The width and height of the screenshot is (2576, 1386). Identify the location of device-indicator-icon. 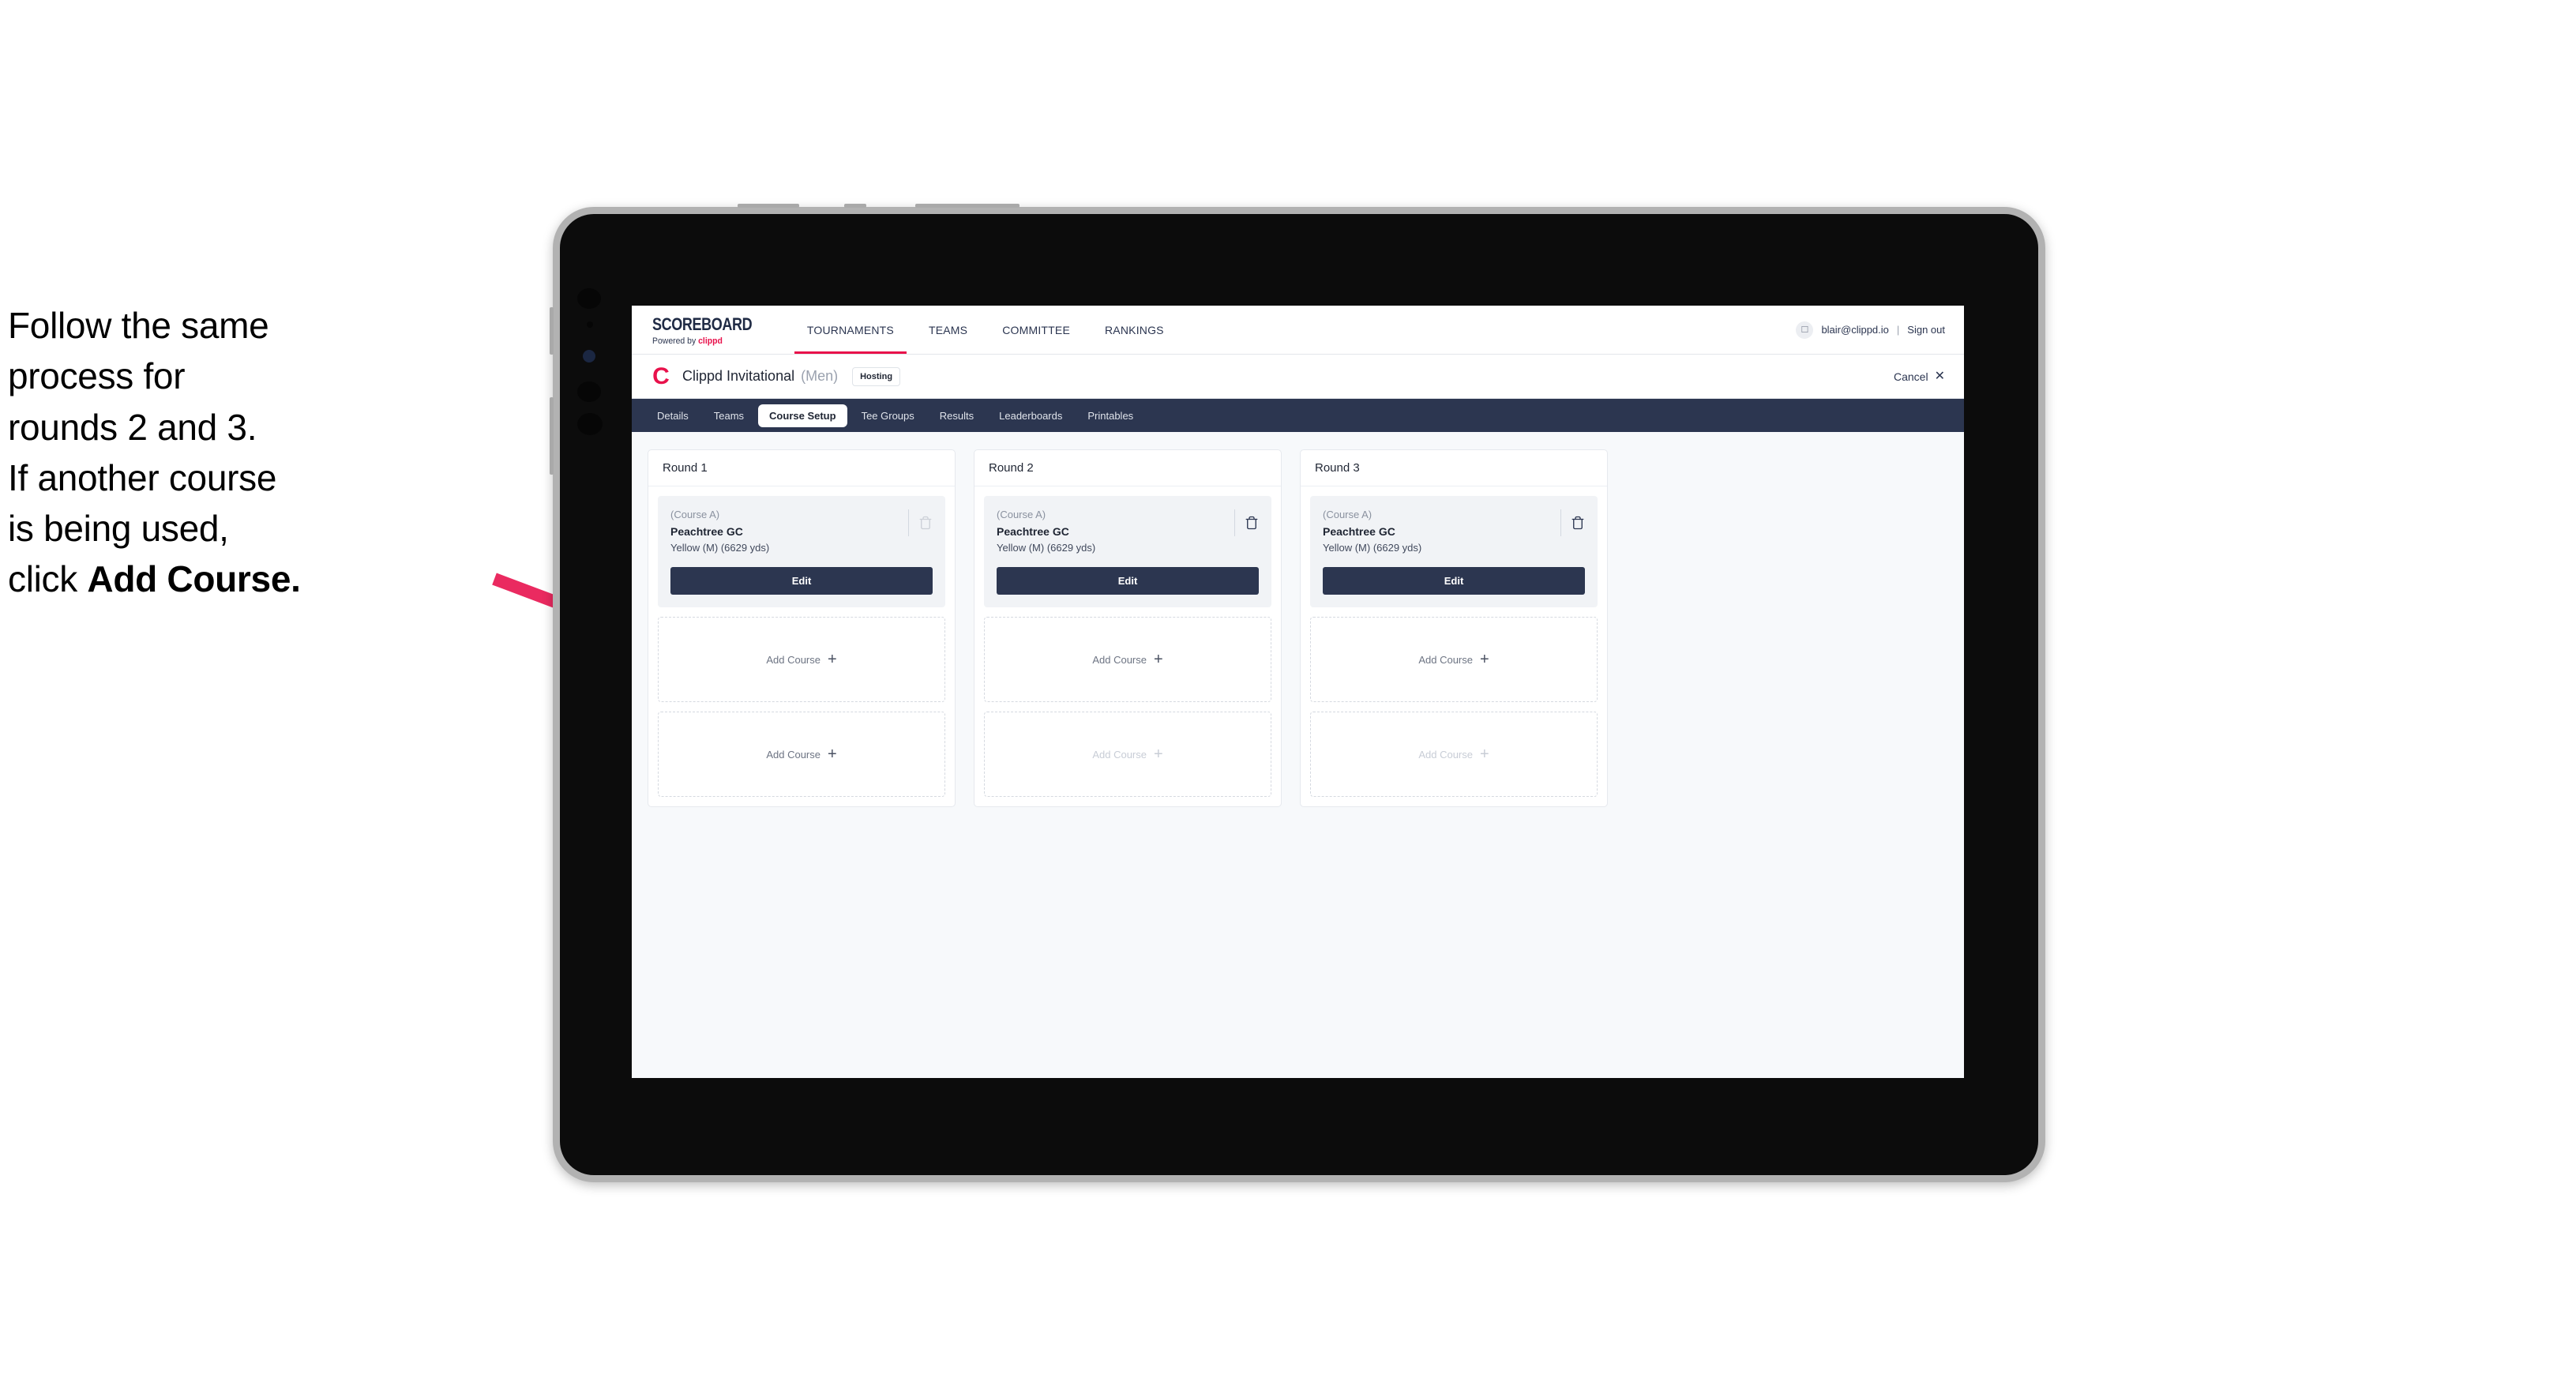
(589, 356).